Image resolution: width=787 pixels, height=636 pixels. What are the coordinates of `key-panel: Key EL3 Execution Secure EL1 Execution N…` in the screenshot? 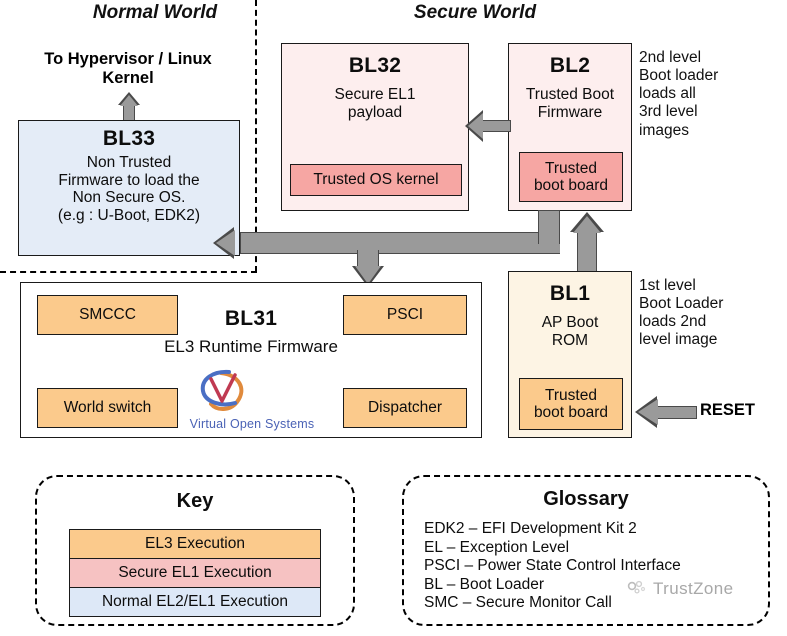 It's located at (195, 550).